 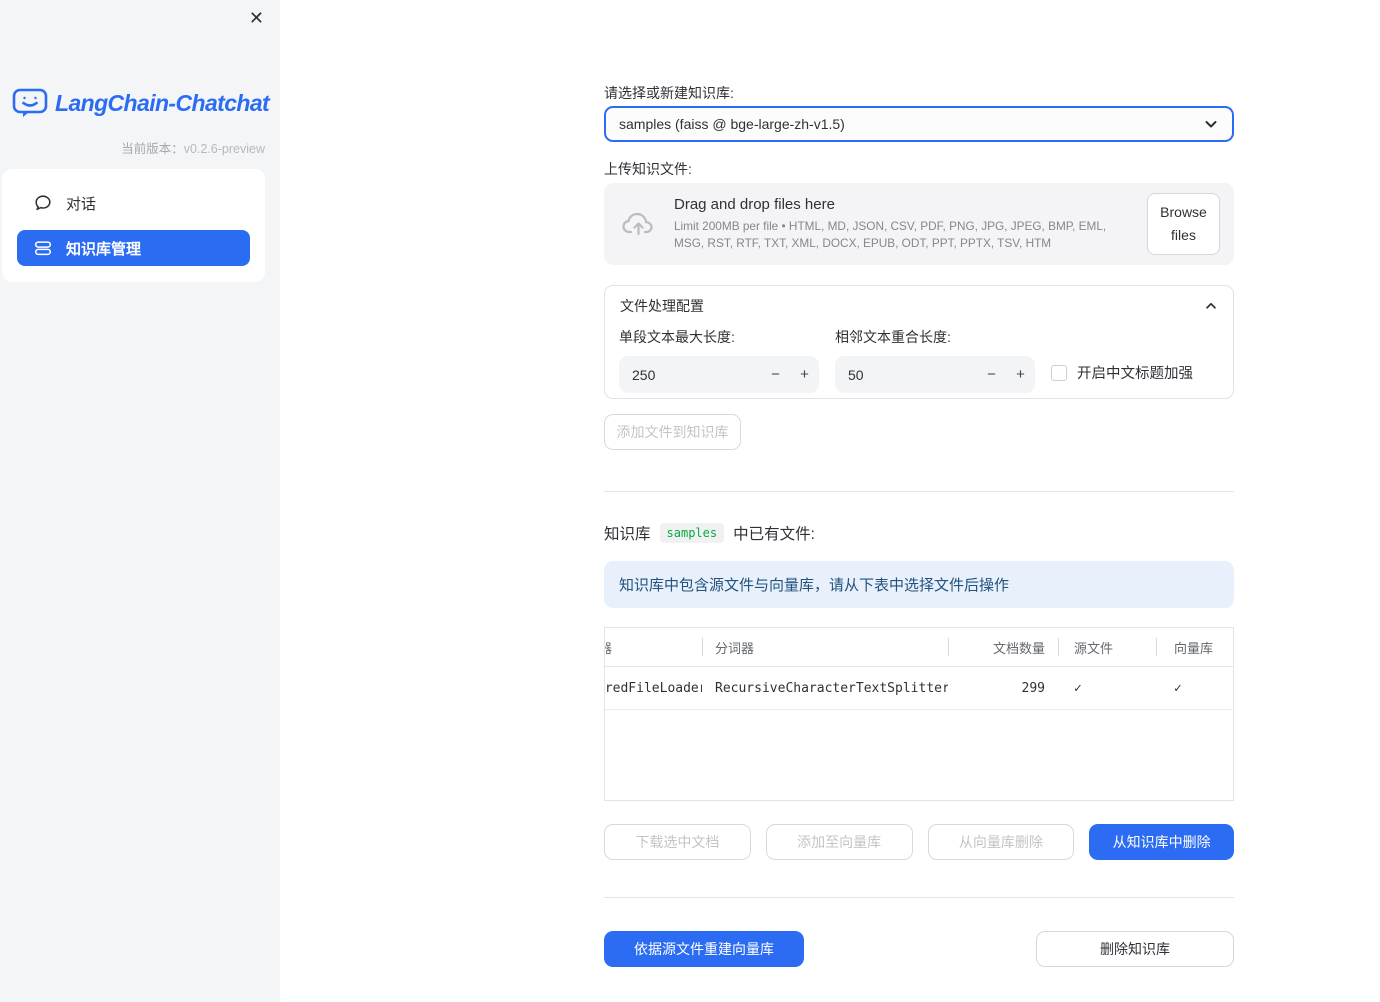 I want to click on chunk-size-label: 单段文本最大长度:, so click(x=677, y=337).